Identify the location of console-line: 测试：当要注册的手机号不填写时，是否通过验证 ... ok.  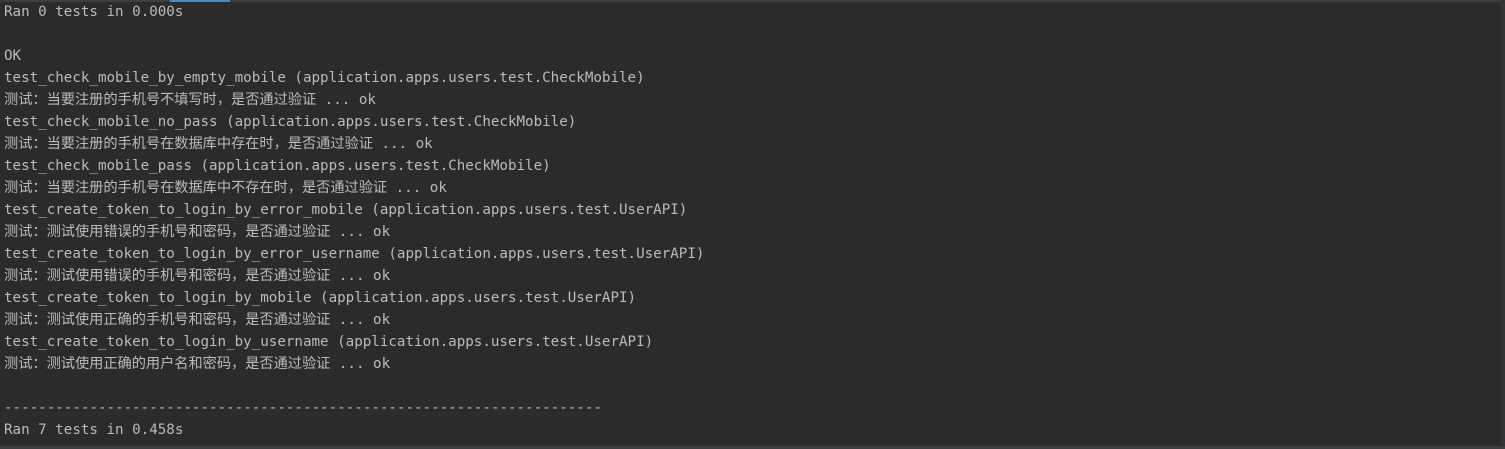
(190, 100).